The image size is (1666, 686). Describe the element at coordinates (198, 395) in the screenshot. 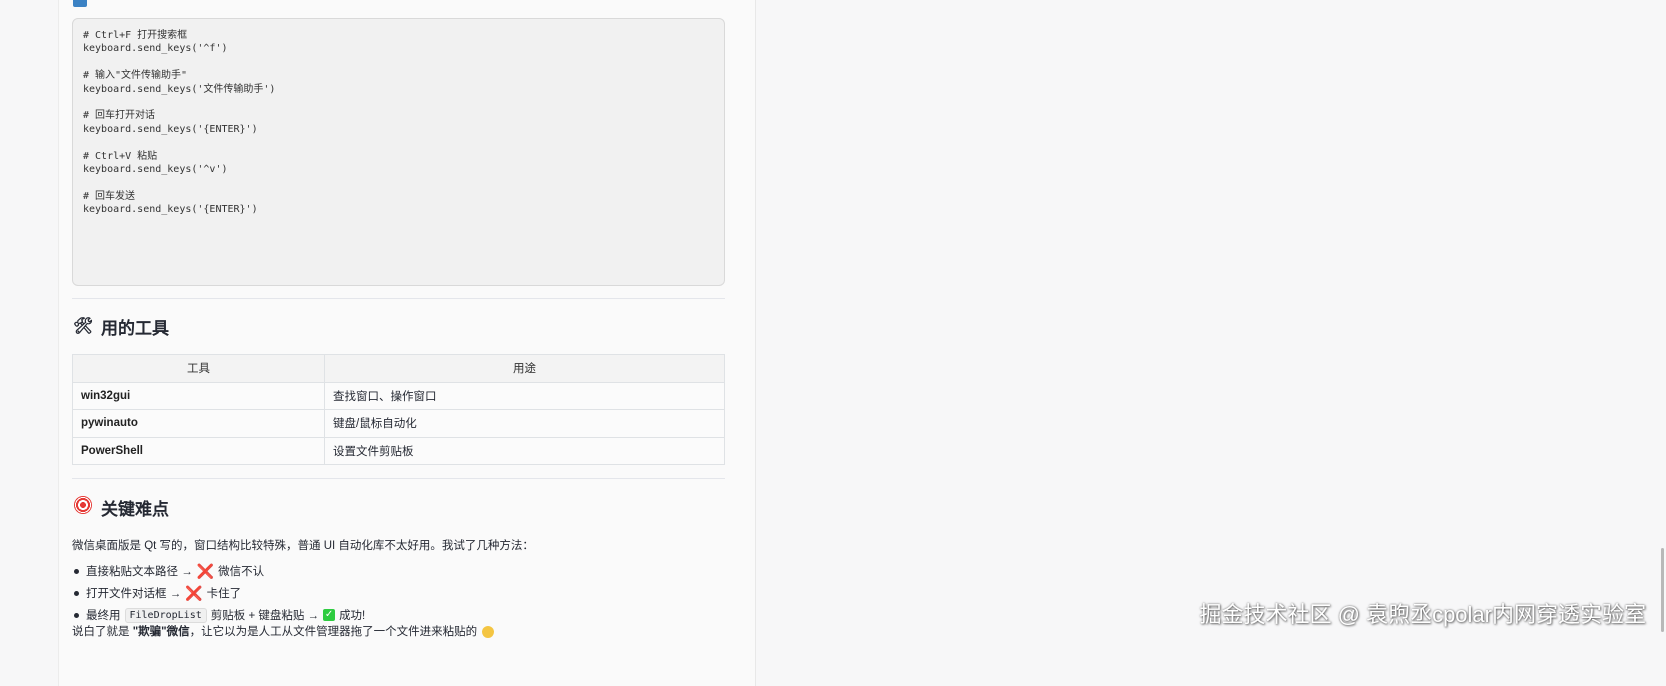

I see `tool-name: win32gui` at that location.